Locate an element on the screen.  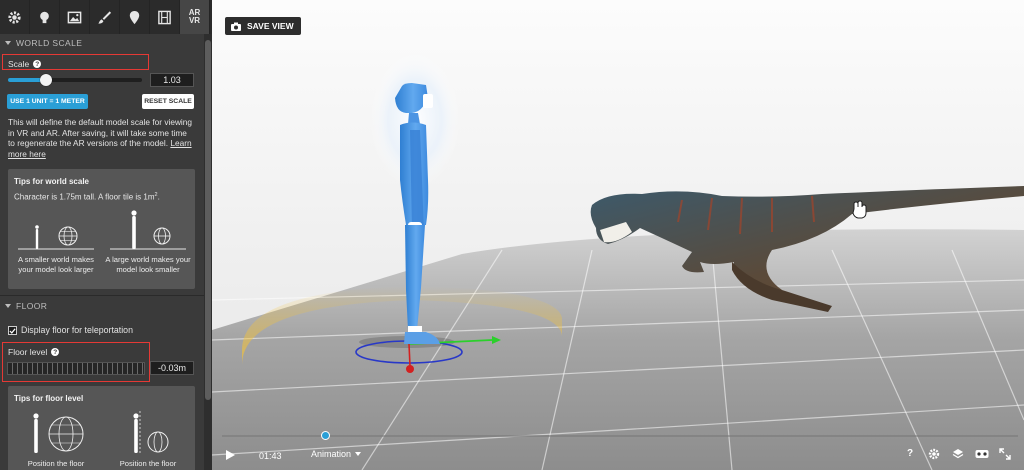
sidebar-scroll-thumb is located at coordinates (208, 220).